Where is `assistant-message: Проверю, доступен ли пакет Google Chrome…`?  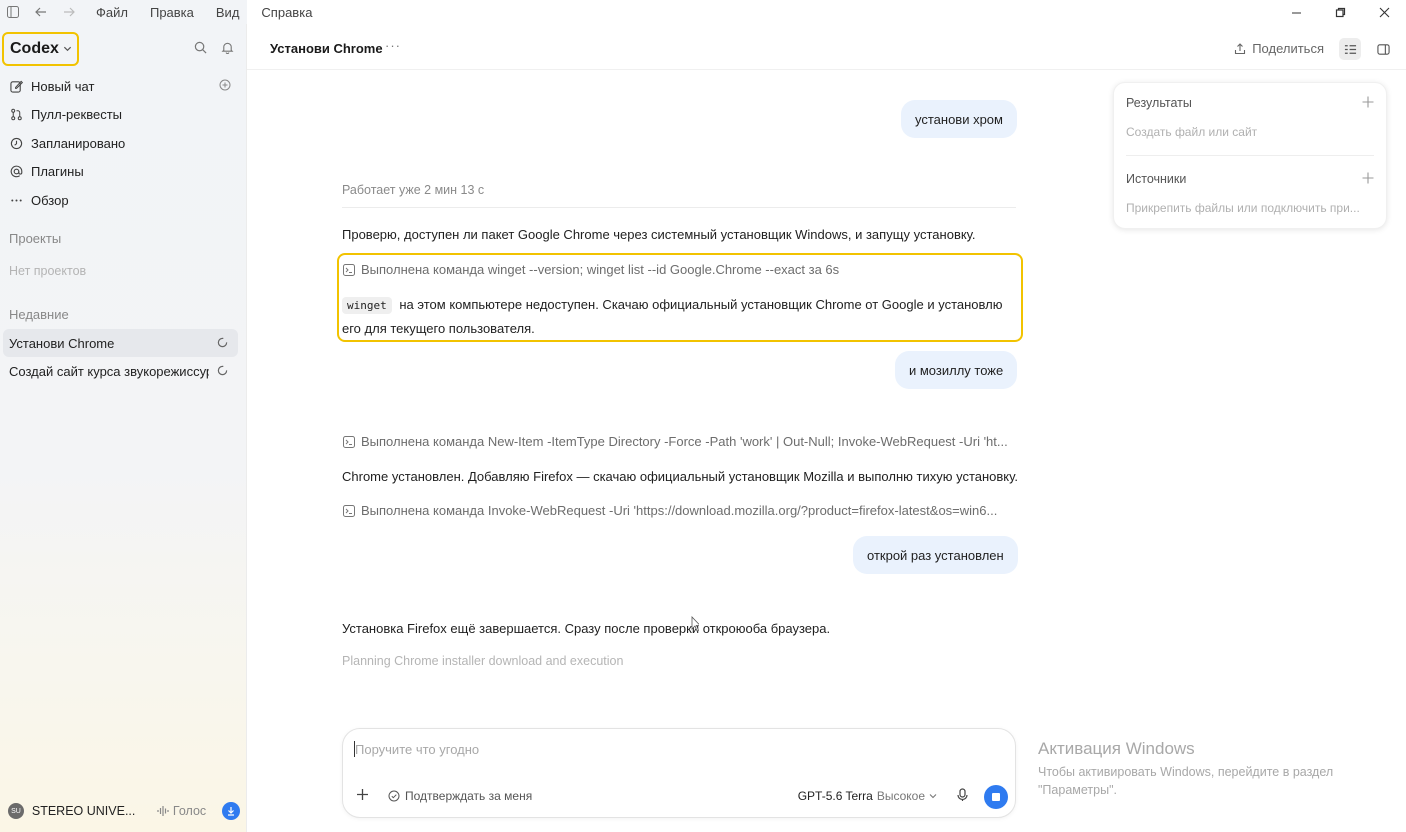
assistant-message: Проверю, доступен ли пакет Google Chrome… is located at coordinates (659, 234).